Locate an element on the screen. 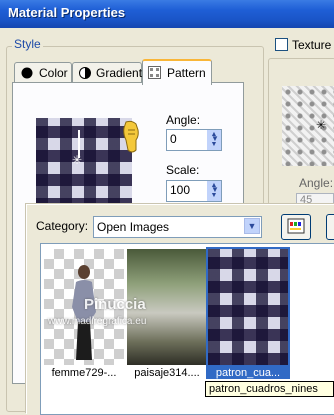 The height and width of the screenshot is (415, 334). chevron-down-icon: ▼ is located at coordinates (252, 226).